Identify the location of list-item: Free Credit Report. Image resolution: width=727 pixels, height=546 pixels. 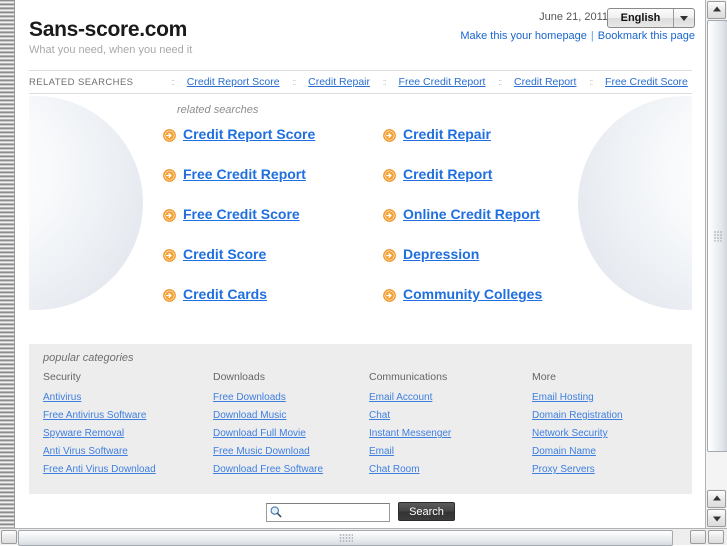
(273, 186).